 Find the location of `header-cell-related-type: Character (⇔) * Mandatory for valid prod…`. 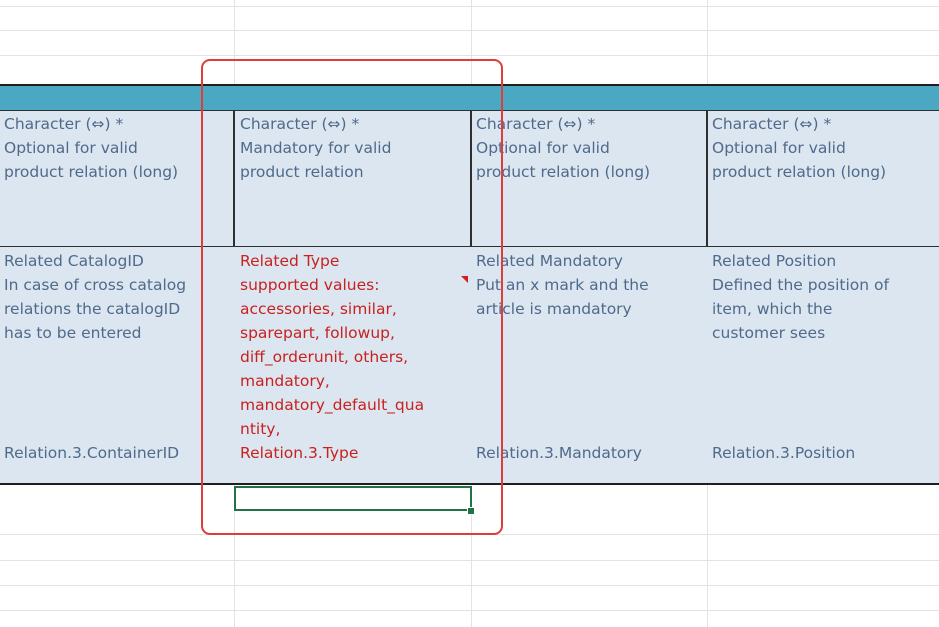

header-cell-related-type: Character (⇔) * Mandatory for valid prod… is located at coordinates (354, 148).